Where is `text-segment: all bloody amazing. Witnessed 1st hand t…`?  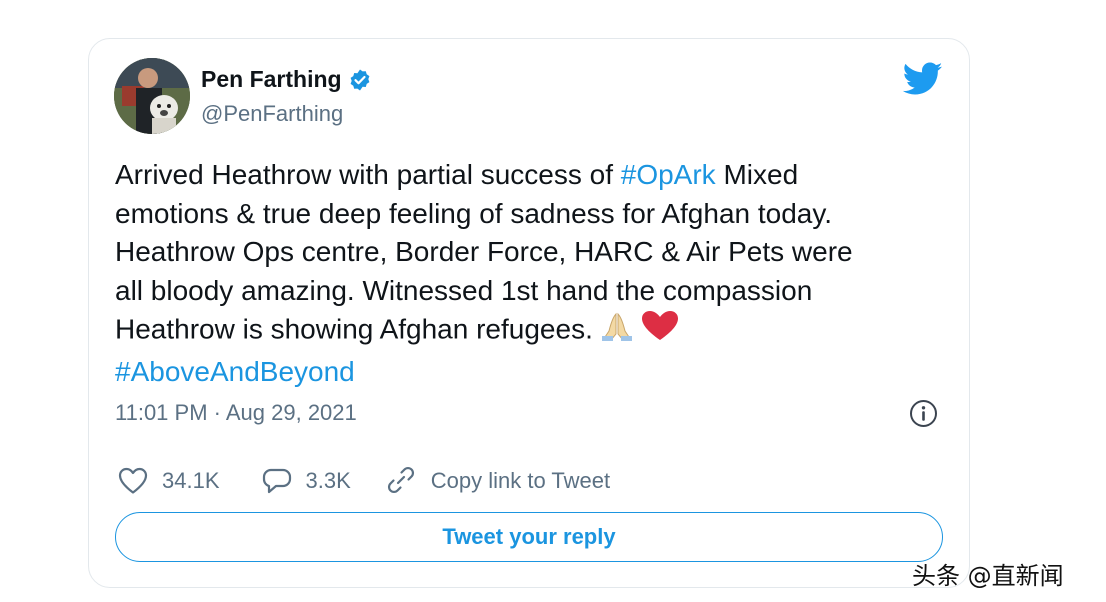
text-segment: all bloody amazing. Witnessed 1st hand t… is located at coordinates (464, 290).